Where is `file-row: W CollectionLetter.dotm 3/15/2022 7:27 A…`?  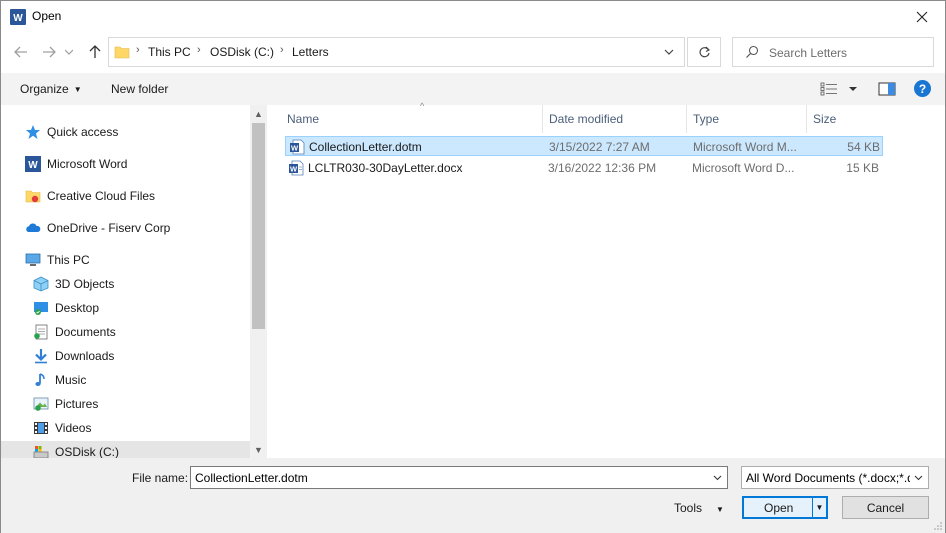 file-row: W CollectionLetter.dotm 3/15/2022 7:27 A… is located at coordinates (584, 146).